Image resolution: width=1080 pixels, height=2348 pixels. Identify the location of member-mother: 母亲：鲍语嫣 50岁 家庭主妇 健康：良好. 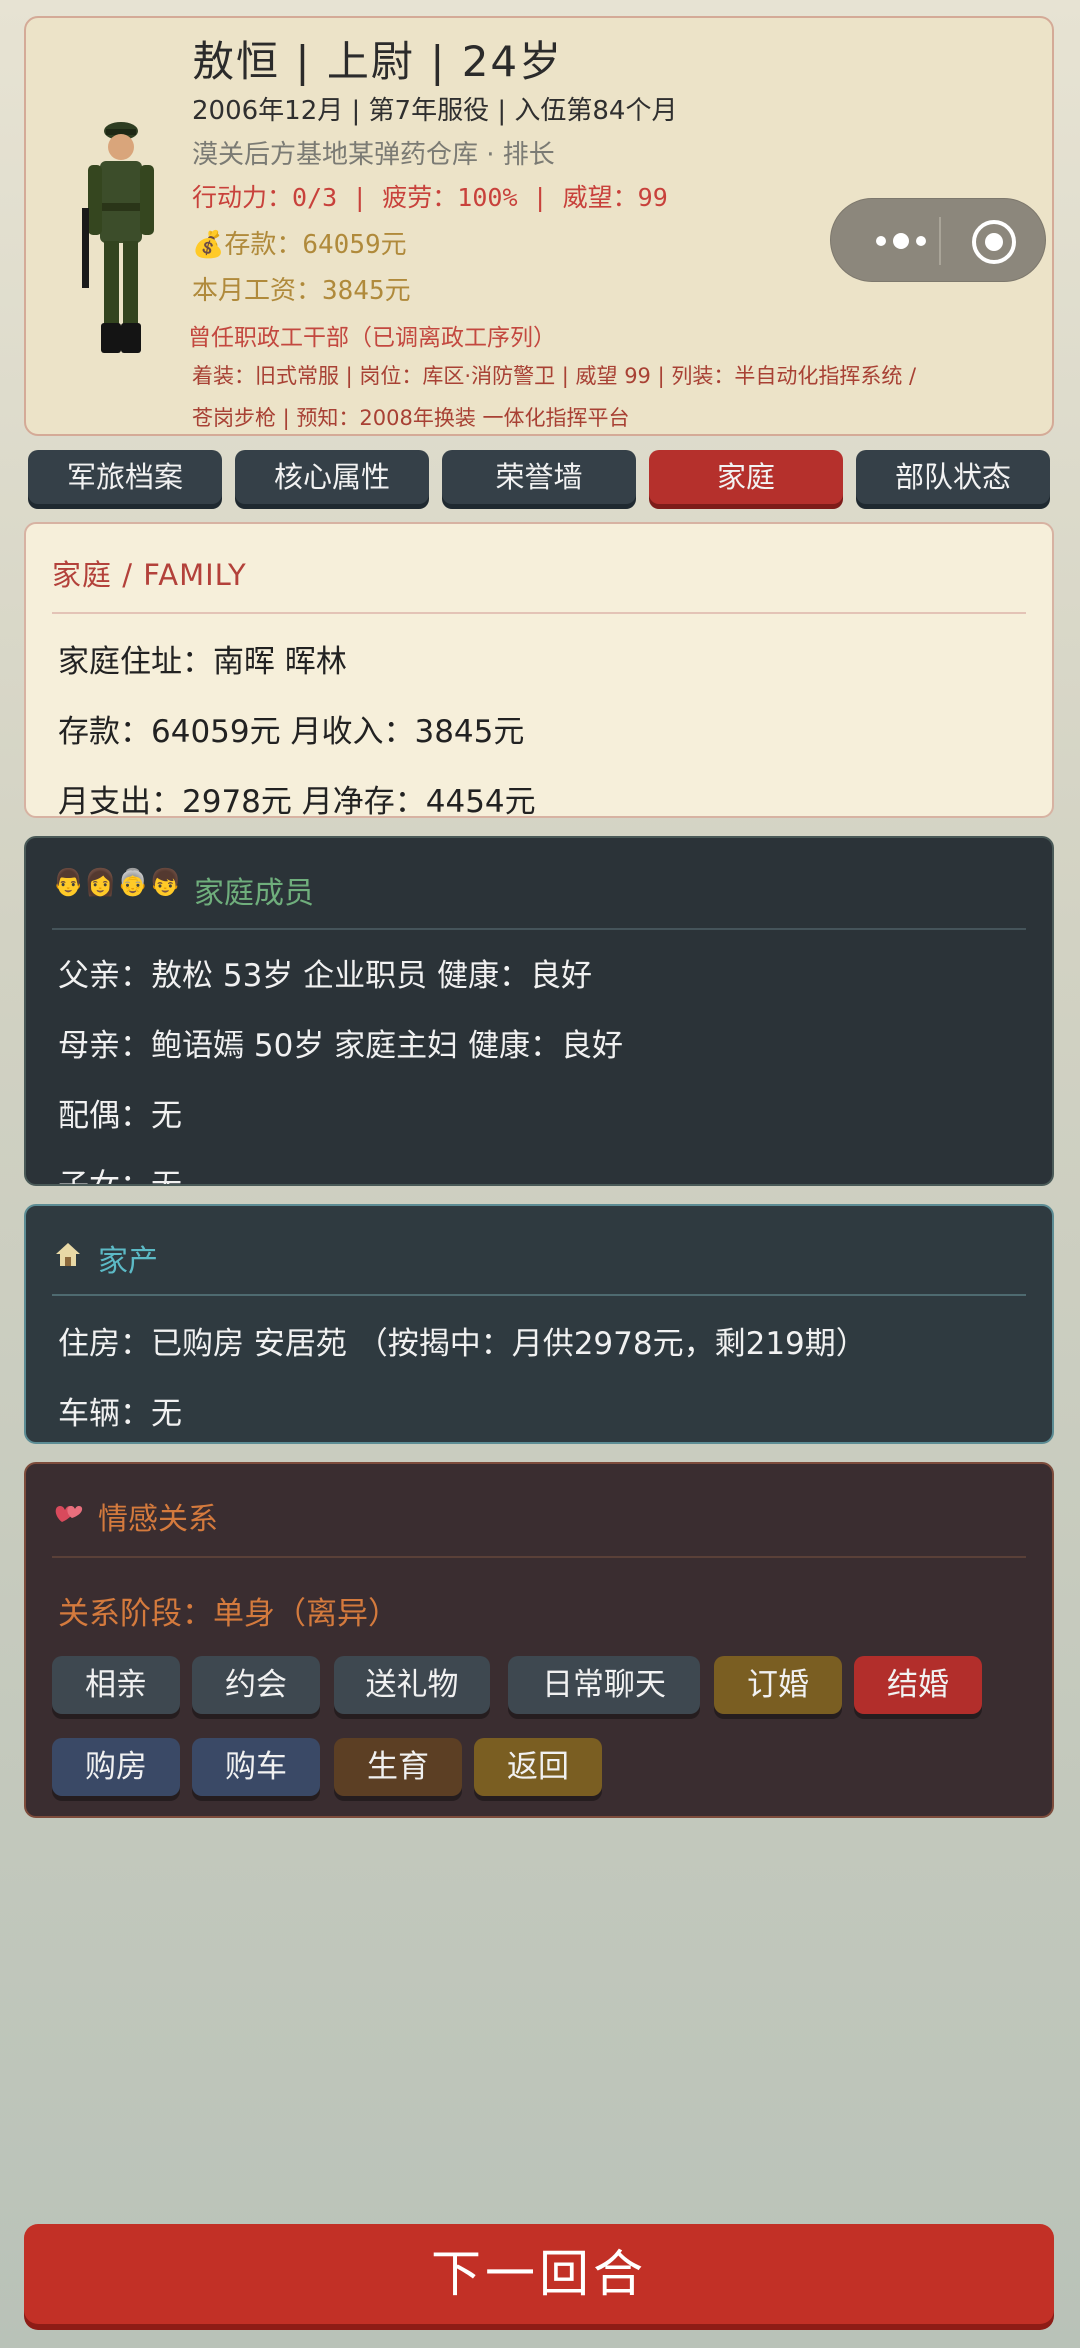
(341, 1046).